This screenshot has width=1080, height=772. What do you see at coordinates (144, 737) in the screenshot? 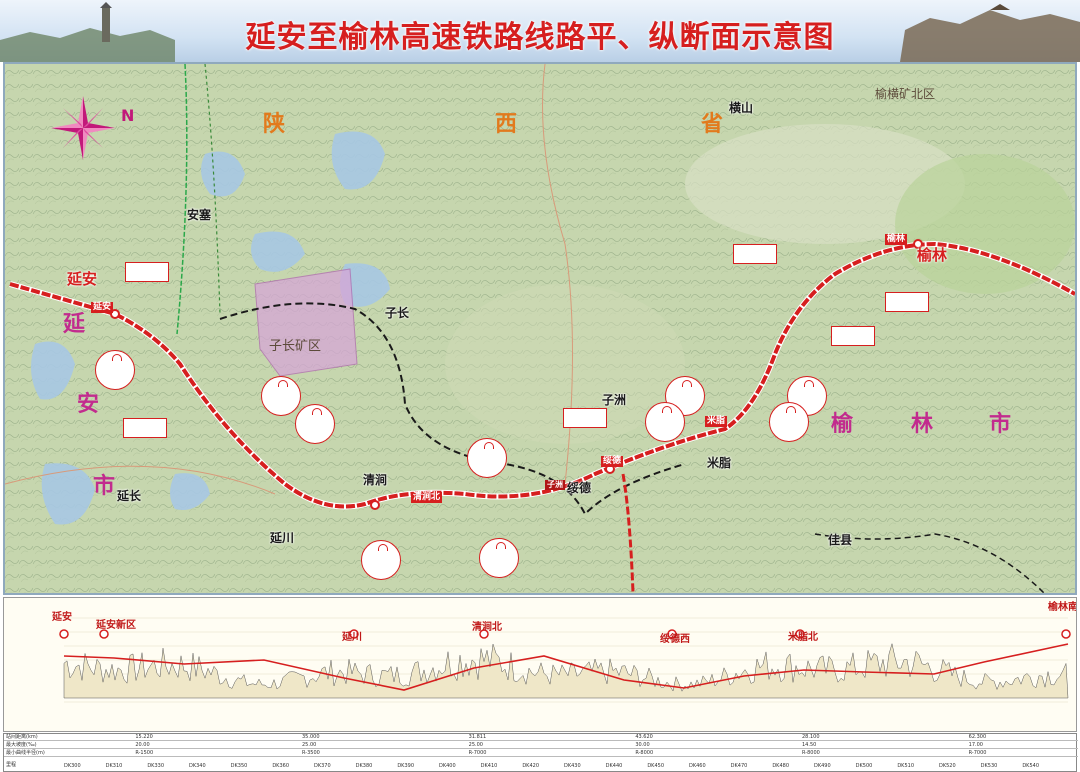
I see `table-cell: 15.220` at bounding box center [144, 737].